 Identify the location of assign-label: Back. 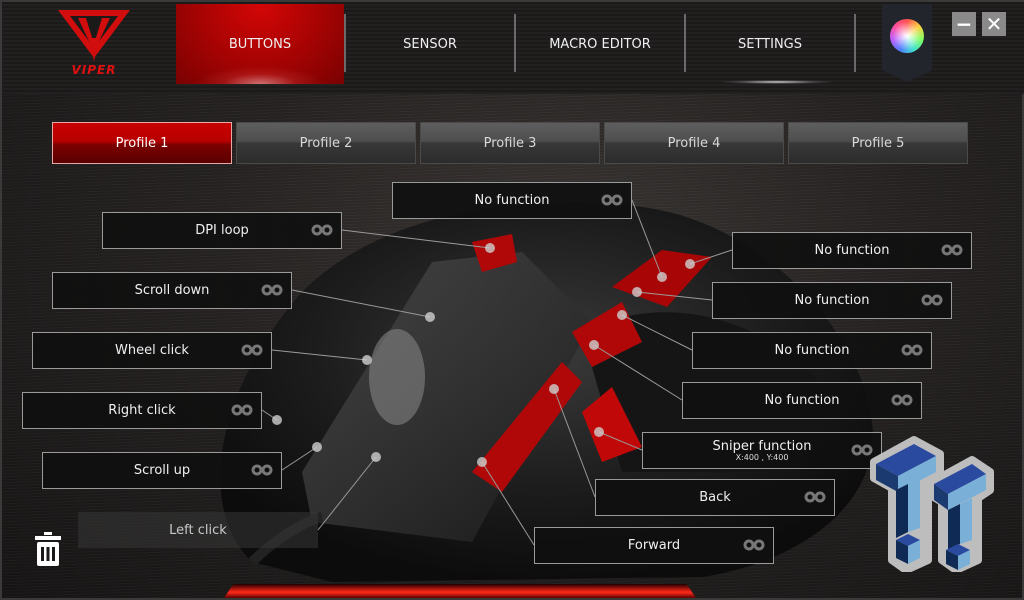
(715, 497).